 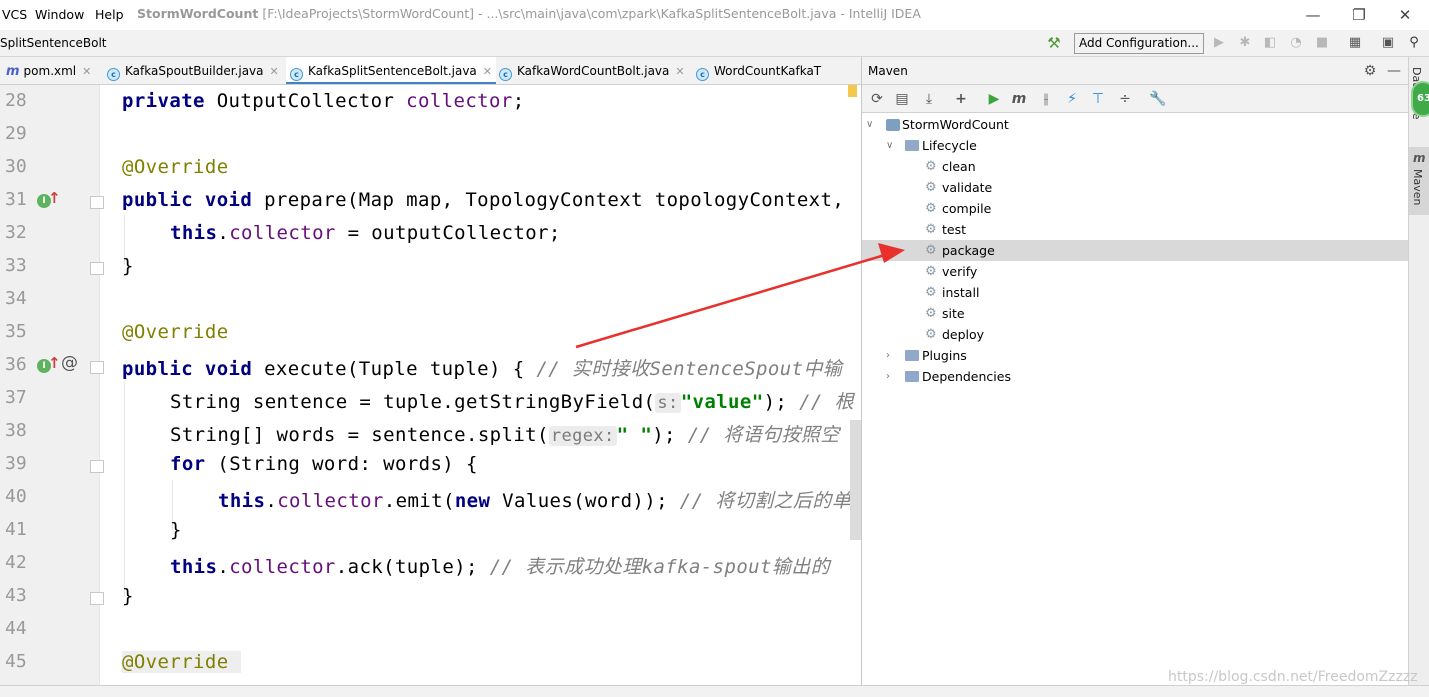 What do you see at coordinates (1405, 15) in the screenshot?
I see `close-window-button: ✕` at bounding box center [1405, 15].